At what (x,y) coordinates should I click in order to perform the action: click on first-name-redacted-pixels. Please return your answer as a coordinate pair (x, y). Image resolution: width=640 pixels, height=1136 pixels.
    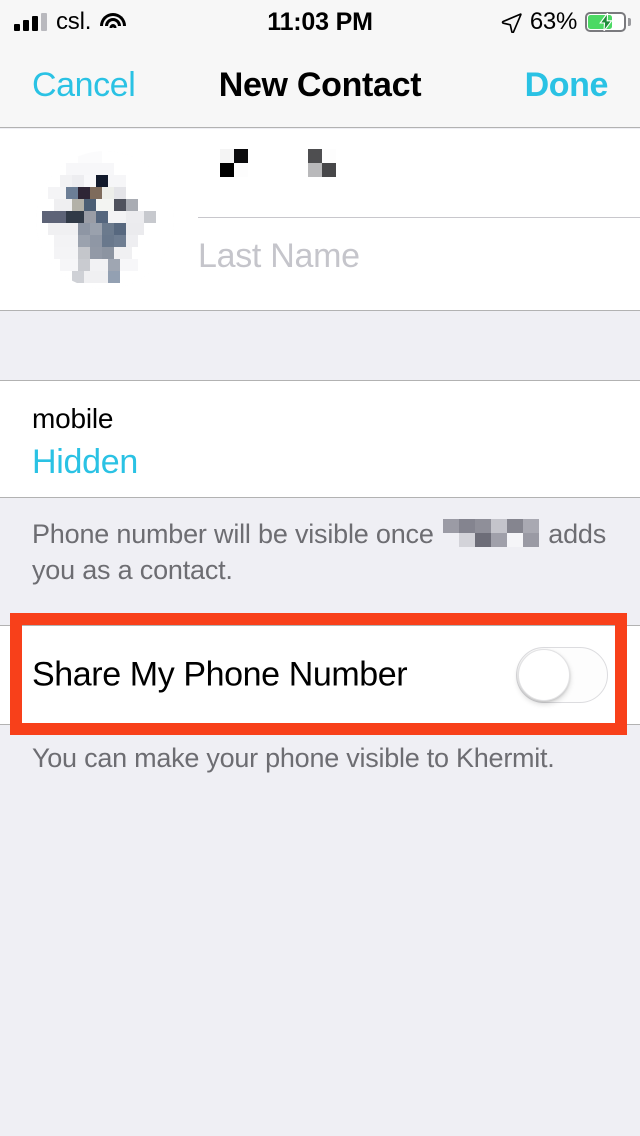
    Looking at the image, I should click on (278, 170).